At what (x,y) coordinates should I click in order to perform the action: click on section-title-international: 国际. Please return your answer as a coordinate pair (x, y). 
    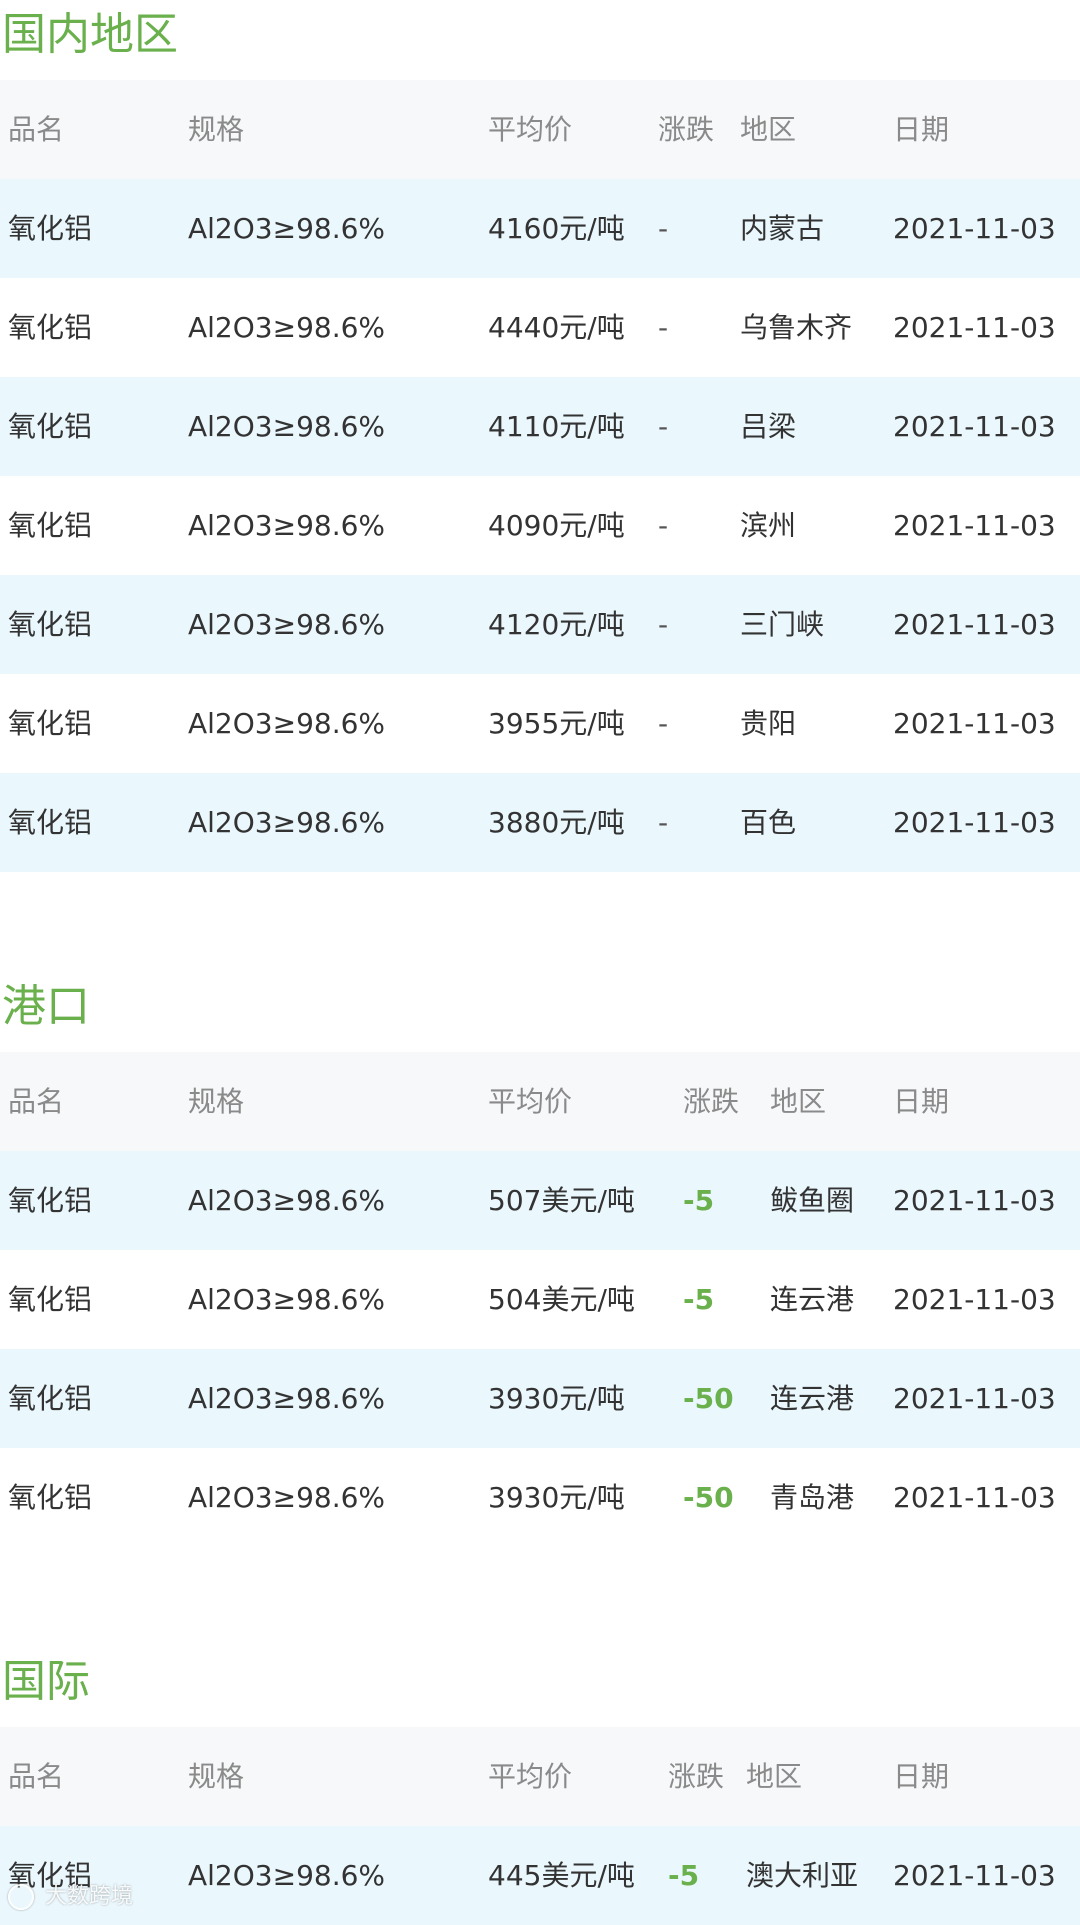
    Looking at the image, I should click on (46, 1681).